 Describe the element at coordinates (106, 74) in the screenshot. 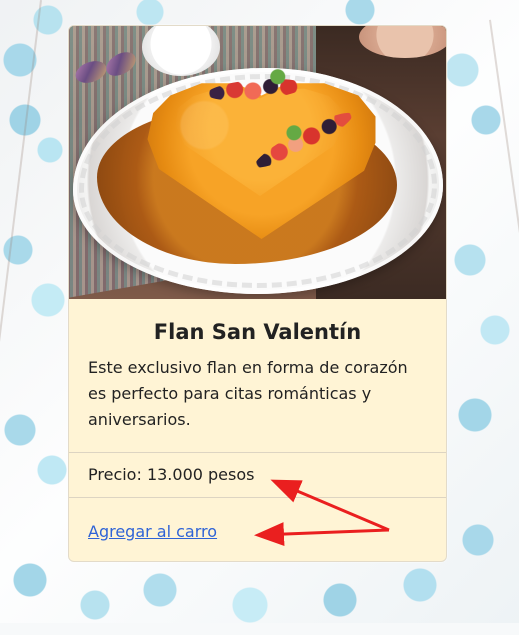

I see `spoons` at that location.